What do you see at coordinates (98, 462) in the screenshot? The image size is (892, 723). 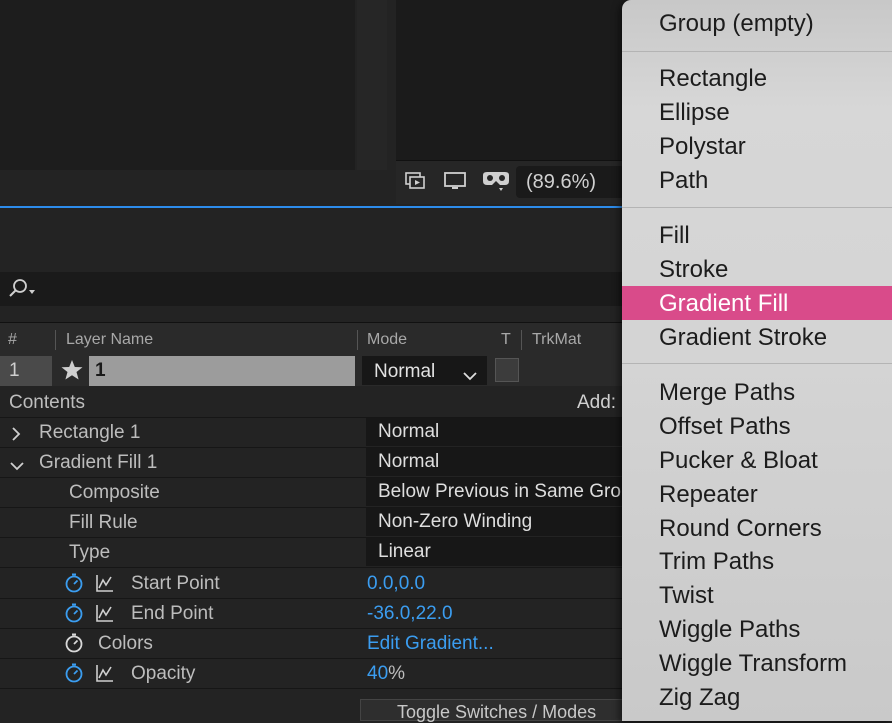 I see `property-label: Gradient Fill 1` at bounding box center [98, 462].